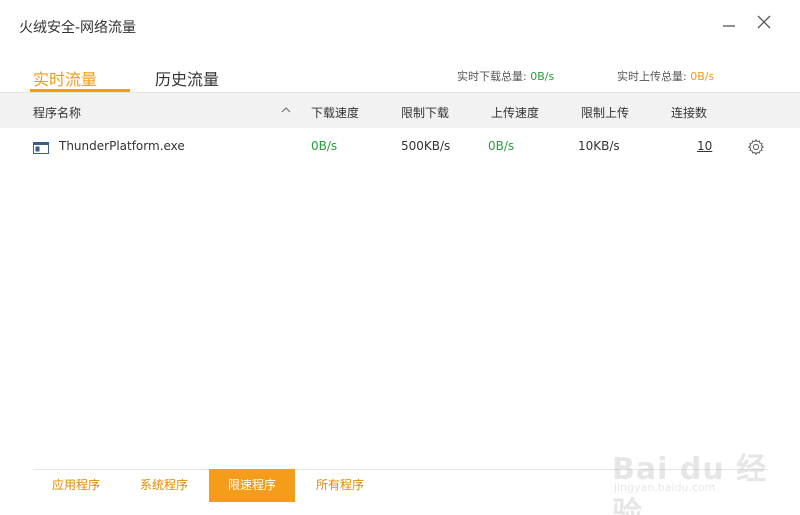  I want to click on close-icon, so click(764, 22).